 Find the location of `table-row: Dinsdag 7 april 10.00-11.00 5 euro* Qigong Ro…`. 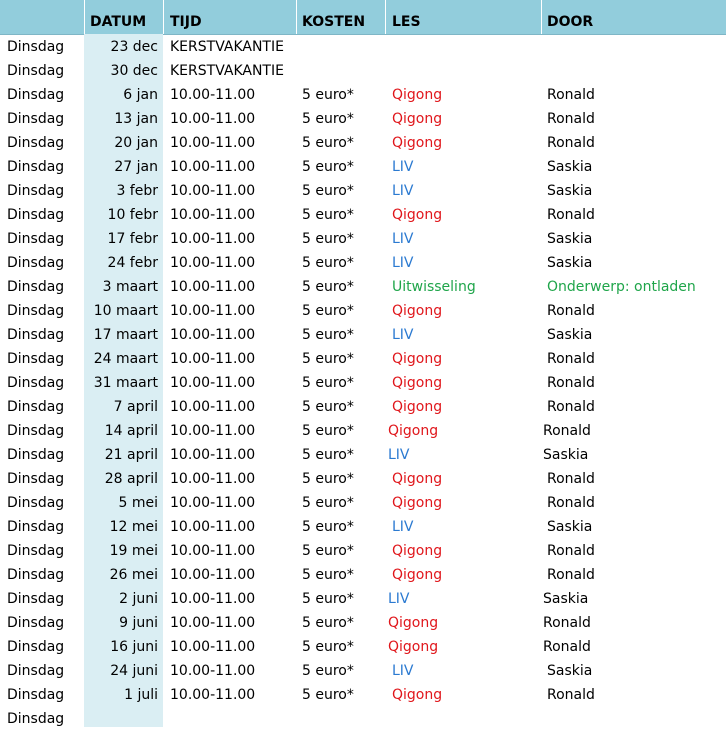

table-row: Dinsdag 7 april 10.00-11.00 5 euro* Qigong Ro… is located at coordinates (363, 407).